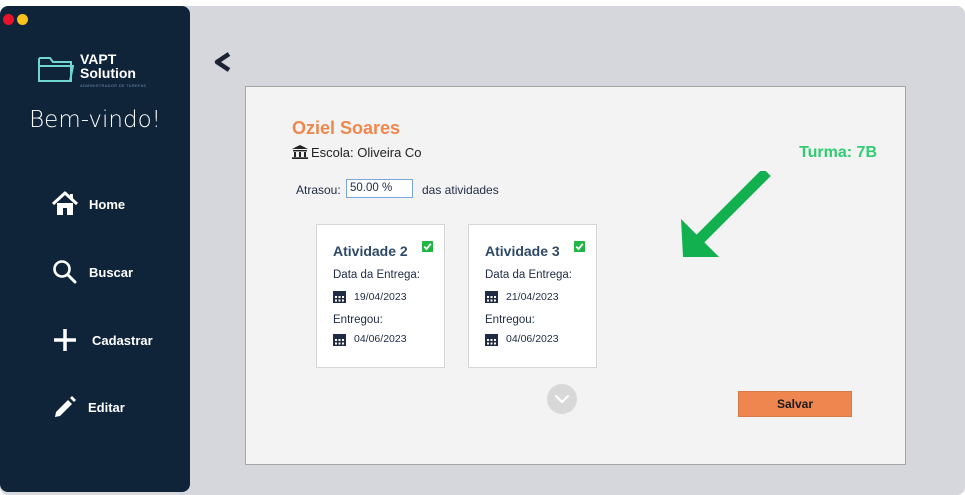 This screenshot has width=965, height=495. I want to click on sidebar-item-cadastrar: Cadastrar, so click(95, 341).